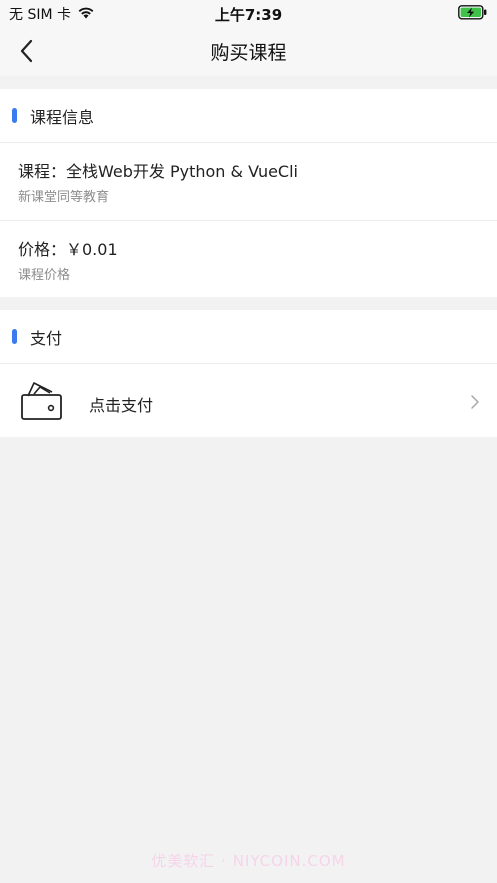  I want to click on course-info-title: 课程信息, so click(62, 117).